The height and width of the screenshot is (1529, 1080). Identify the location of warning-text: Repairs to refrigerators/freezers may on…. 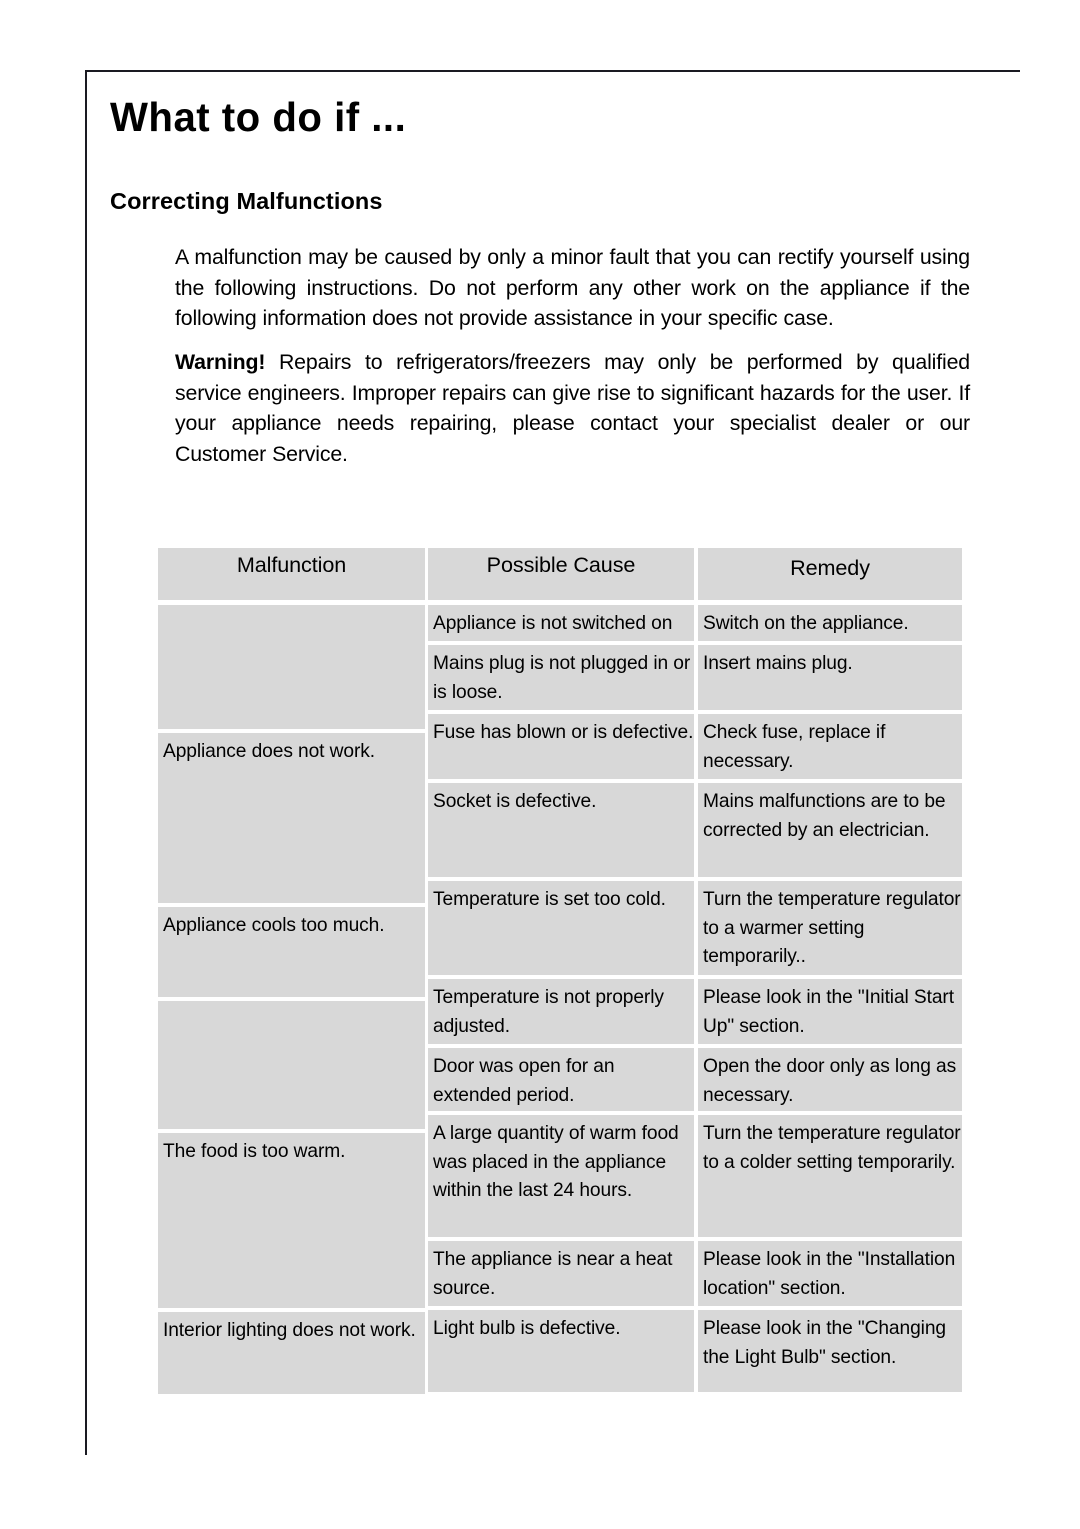
(572, 408).